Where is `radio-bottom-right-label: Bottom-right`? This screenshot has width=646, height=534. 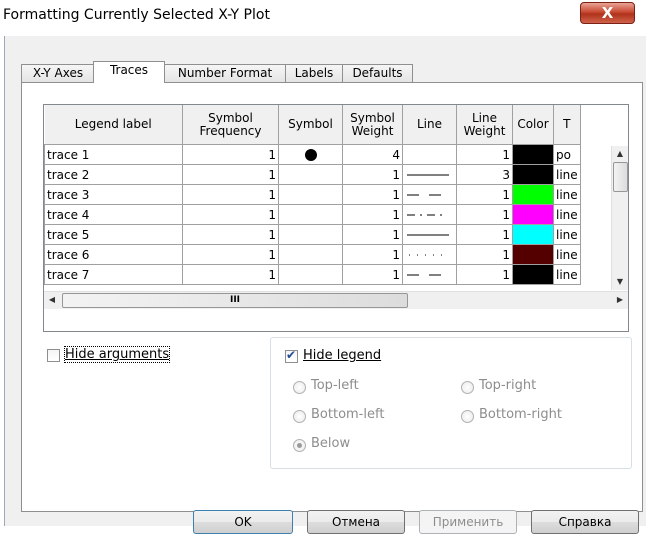 radio-bottom-right-label: Bottom-right is located at coordinates (520, 414).